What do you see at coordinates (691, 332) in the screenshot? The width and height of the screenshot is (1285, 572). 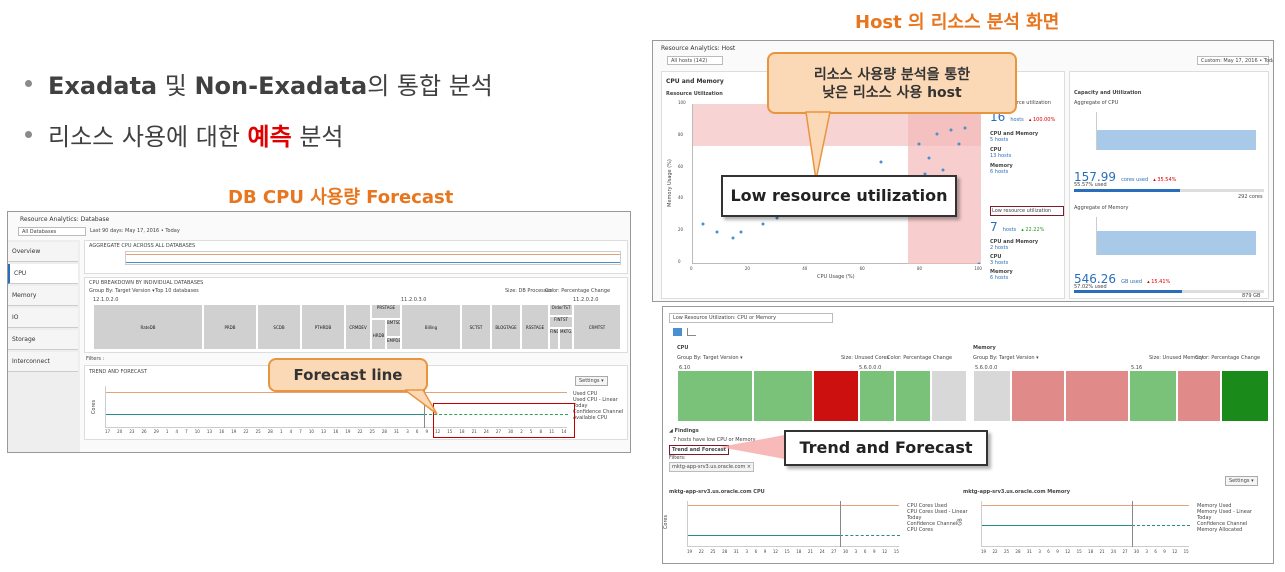 I see `chart-view-icon` at bounding box center [691, 332].